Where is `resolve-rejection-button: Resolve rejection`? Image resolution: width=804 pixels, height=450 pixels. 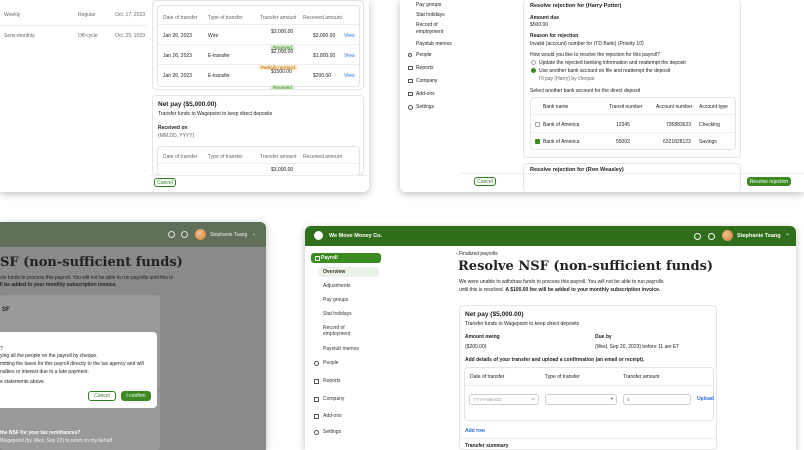
resolve-rejection-button: Resolve rejection is located at coordinates (769, 181).